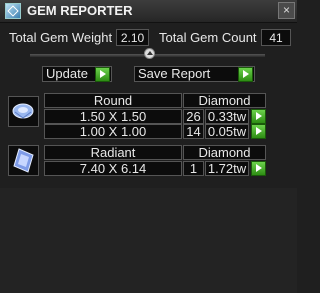 The image size is (320, 293). Describe the element at coordinates (113, 116) in the screenshot. I see `row-size: 1.50 X 1.50` at that location.